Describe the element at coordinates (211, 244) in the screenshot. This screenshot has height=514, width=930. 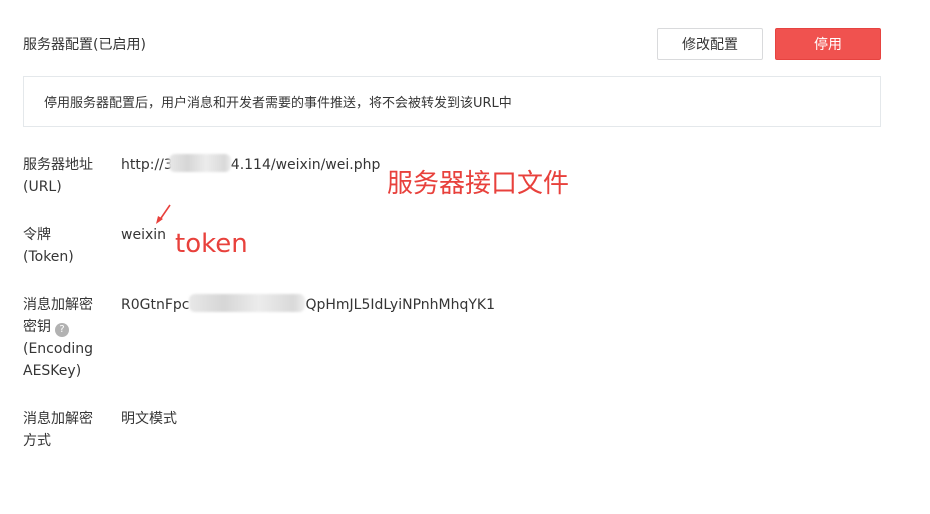
I see `annotation-token: token` at that location.